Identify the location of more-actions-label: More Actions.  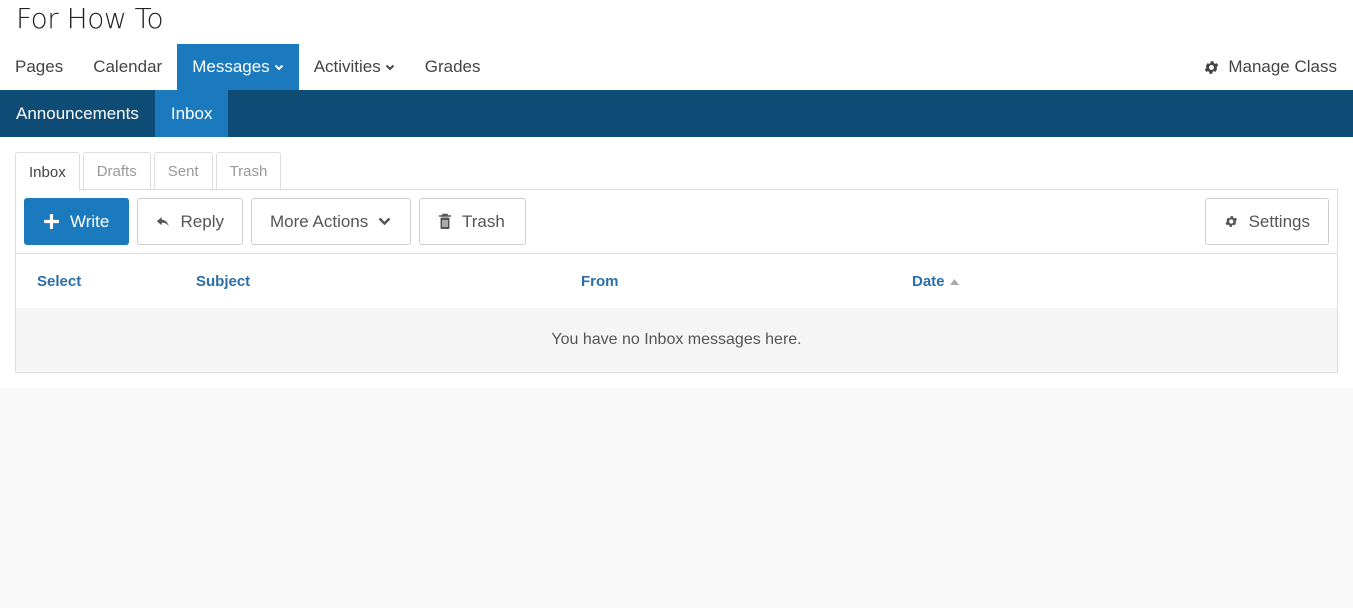
(319, 221).